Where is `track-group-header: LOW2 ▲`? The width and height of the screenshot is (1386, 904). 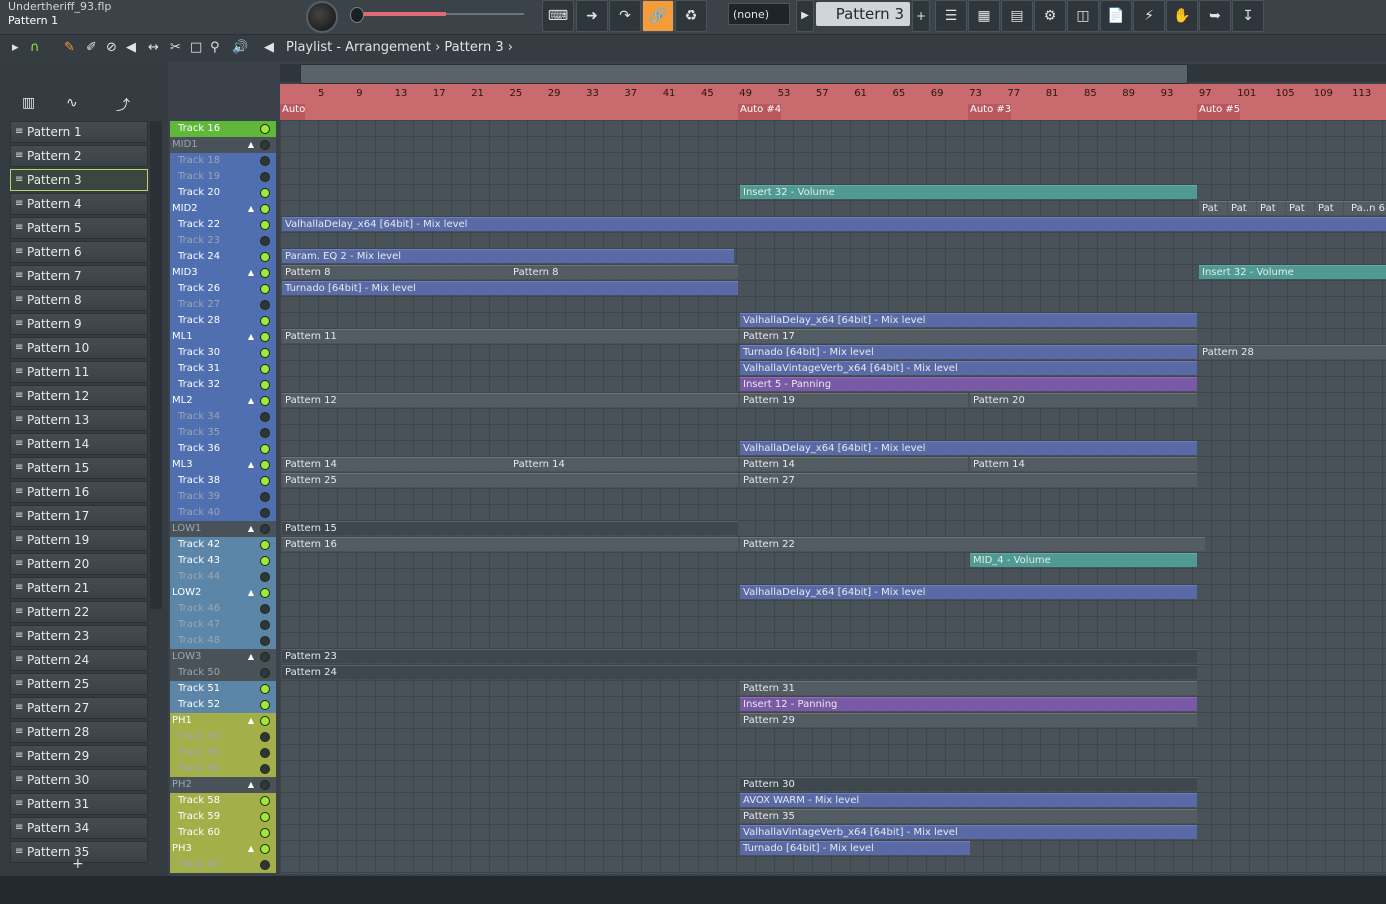 track-group-header: LOW2 ▲ is located at coordinates (223, 593).